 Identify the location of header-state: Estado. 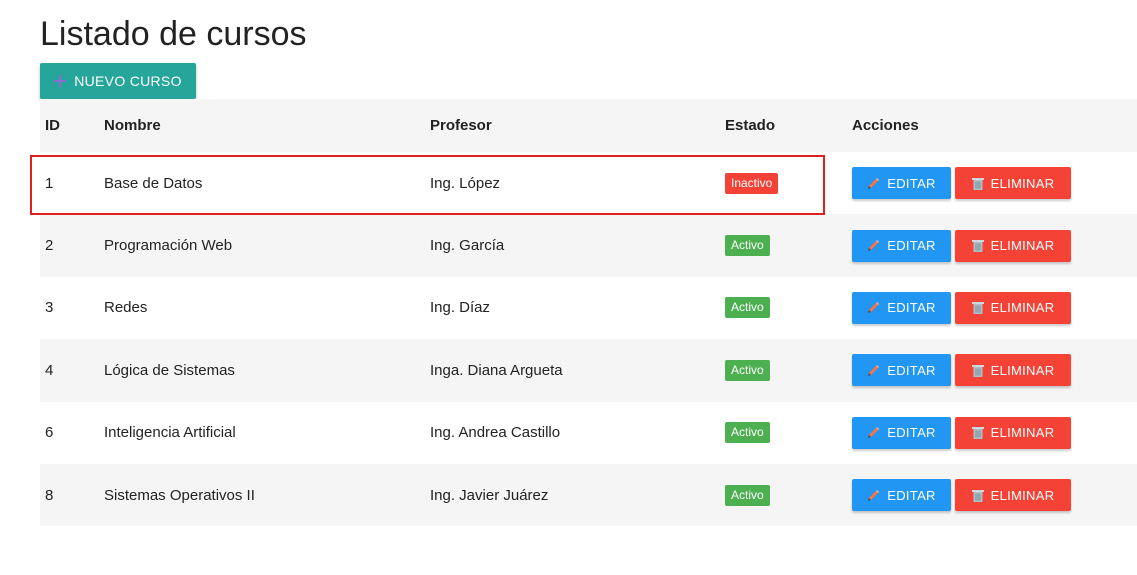
(750, 125).